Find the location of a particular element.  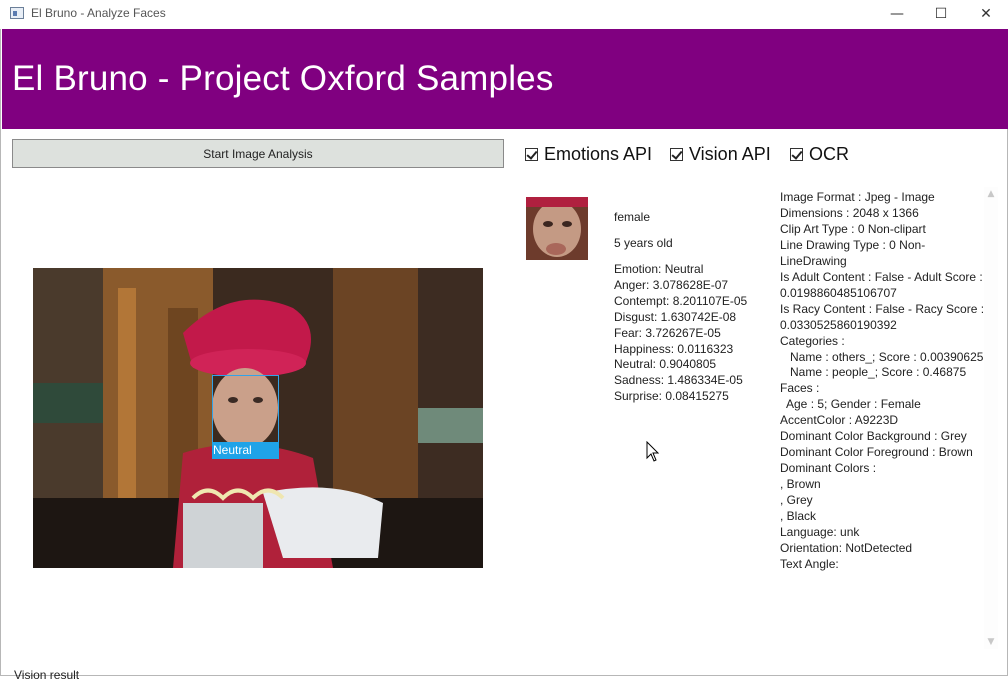

vision-line: Dimensions : 2048 x 1366 is located at coordinates (849, 212).